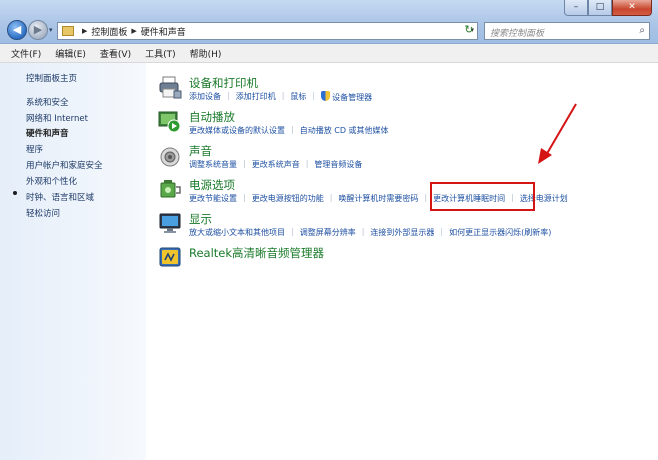 The width and height of the screenshot is (658, 460). Describe the element at coordinates (34, 149) in the screenshot. I see `sidebar-item-programs: 程序` at that location.